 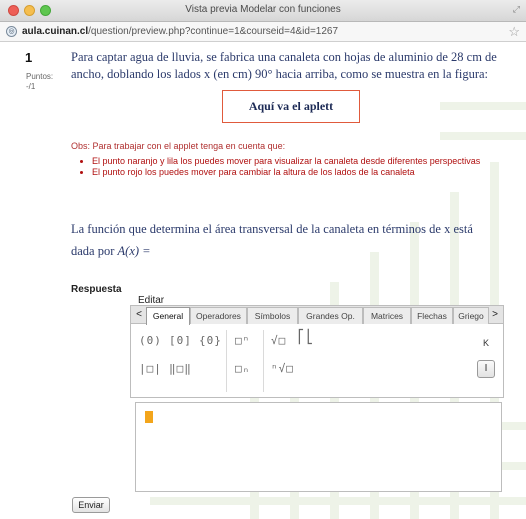 What do you see at coordinates (471, 315) in the screenshot?
I see `tab-griego: Griego` at bounding box center [471, 315].